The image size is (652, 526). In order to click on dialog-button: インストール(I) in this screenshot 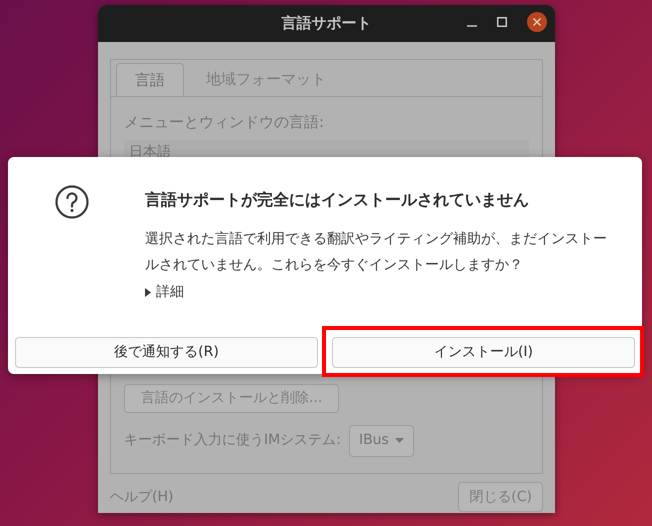, I will do `click(483, 352)`.